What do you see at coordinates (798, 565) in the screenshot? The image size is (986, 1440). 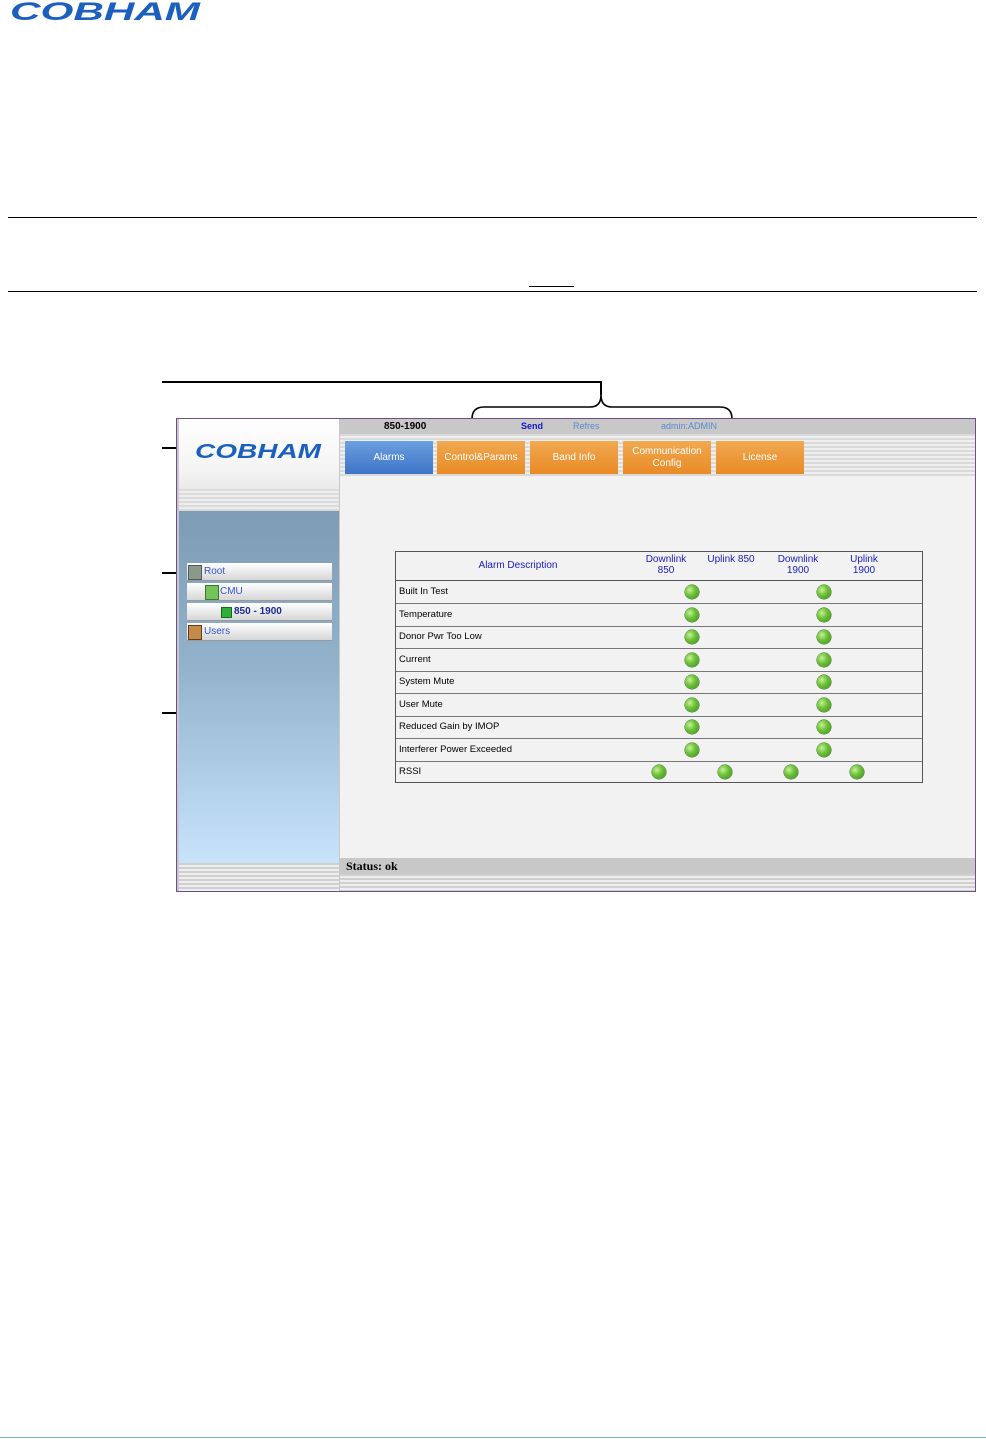 I see `header-downlink-1900: Downlink 1900` at bounding box center [798, 565].